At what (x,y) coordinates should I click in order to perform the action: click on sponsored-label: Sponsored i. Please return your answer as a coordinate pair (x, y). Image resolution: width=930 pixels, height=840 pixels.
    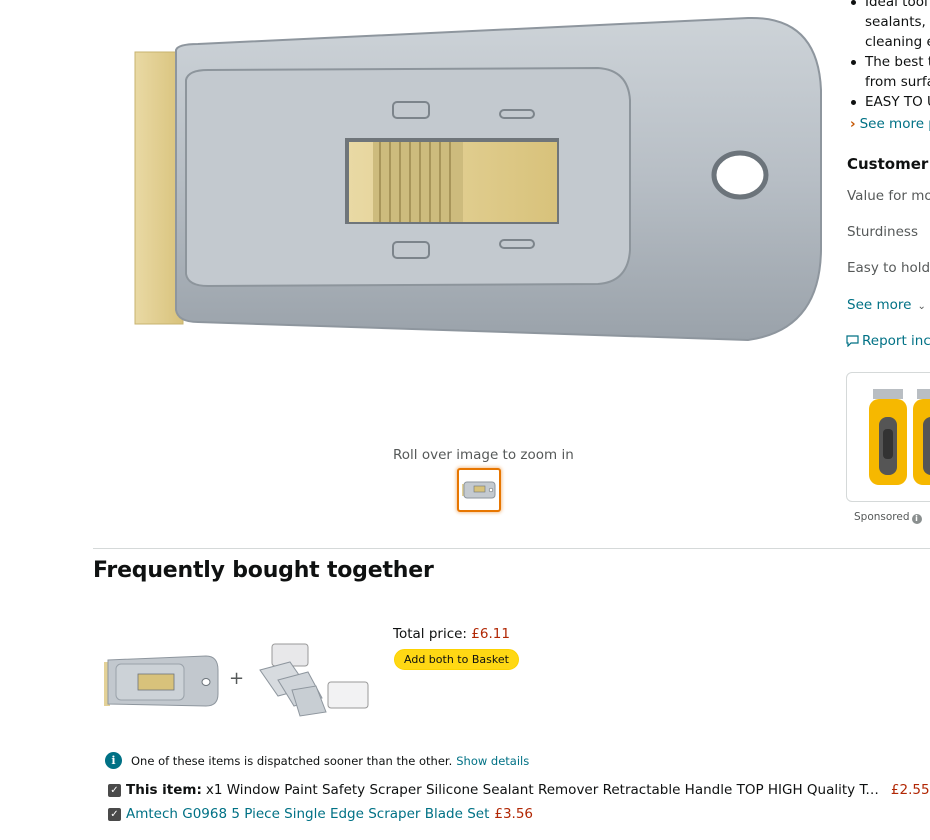
    Looking at the image, I should click on (888, 517).